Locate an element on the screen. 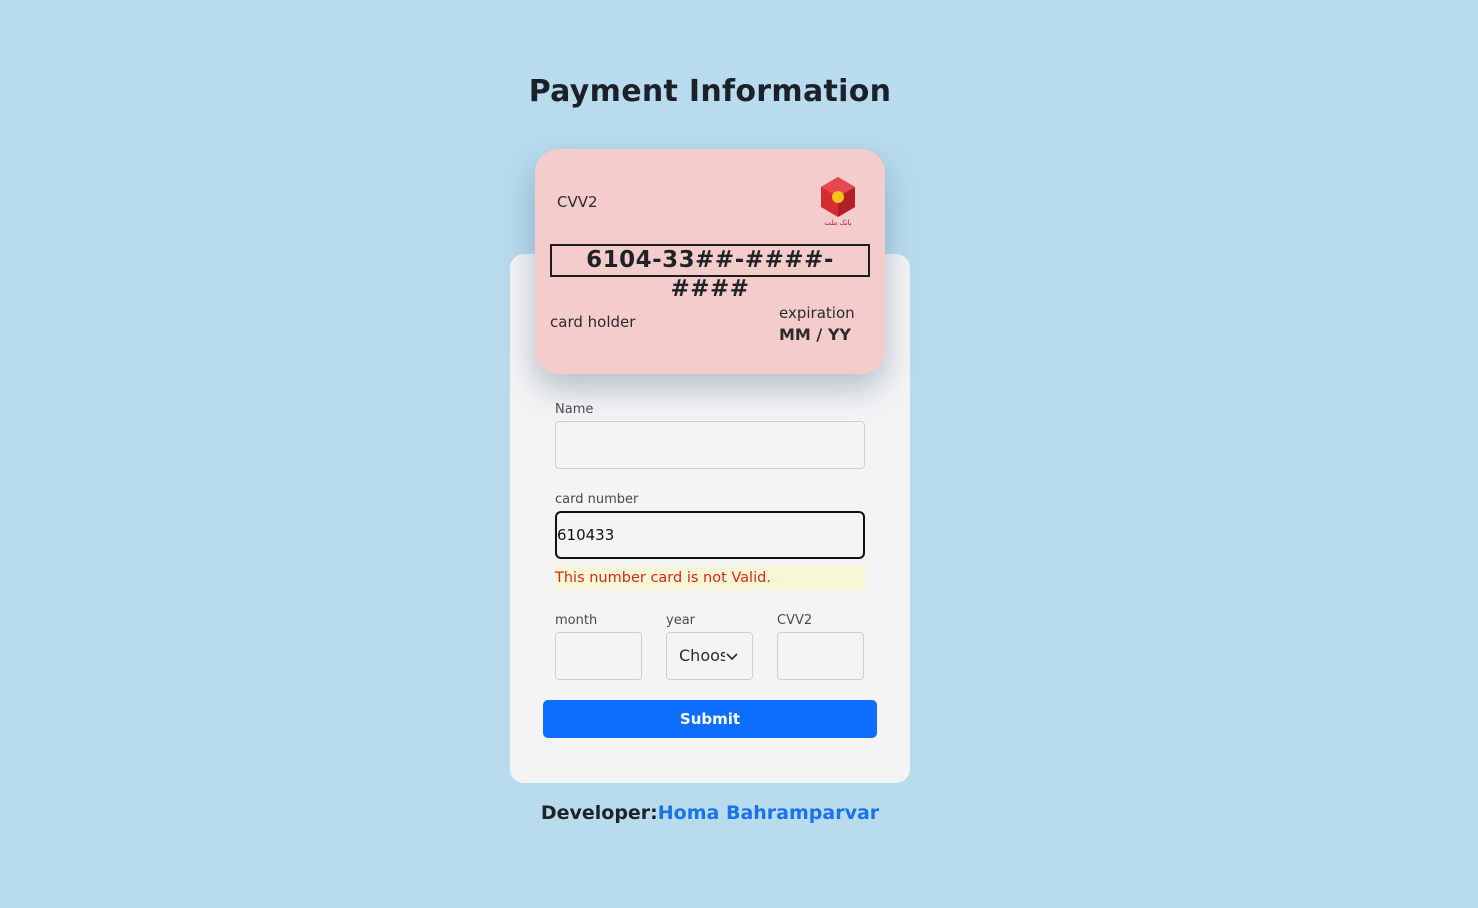 This screenshot has width=1478, height=908. card-cvv-label: CVV2 is located at coordinates (577, 202).